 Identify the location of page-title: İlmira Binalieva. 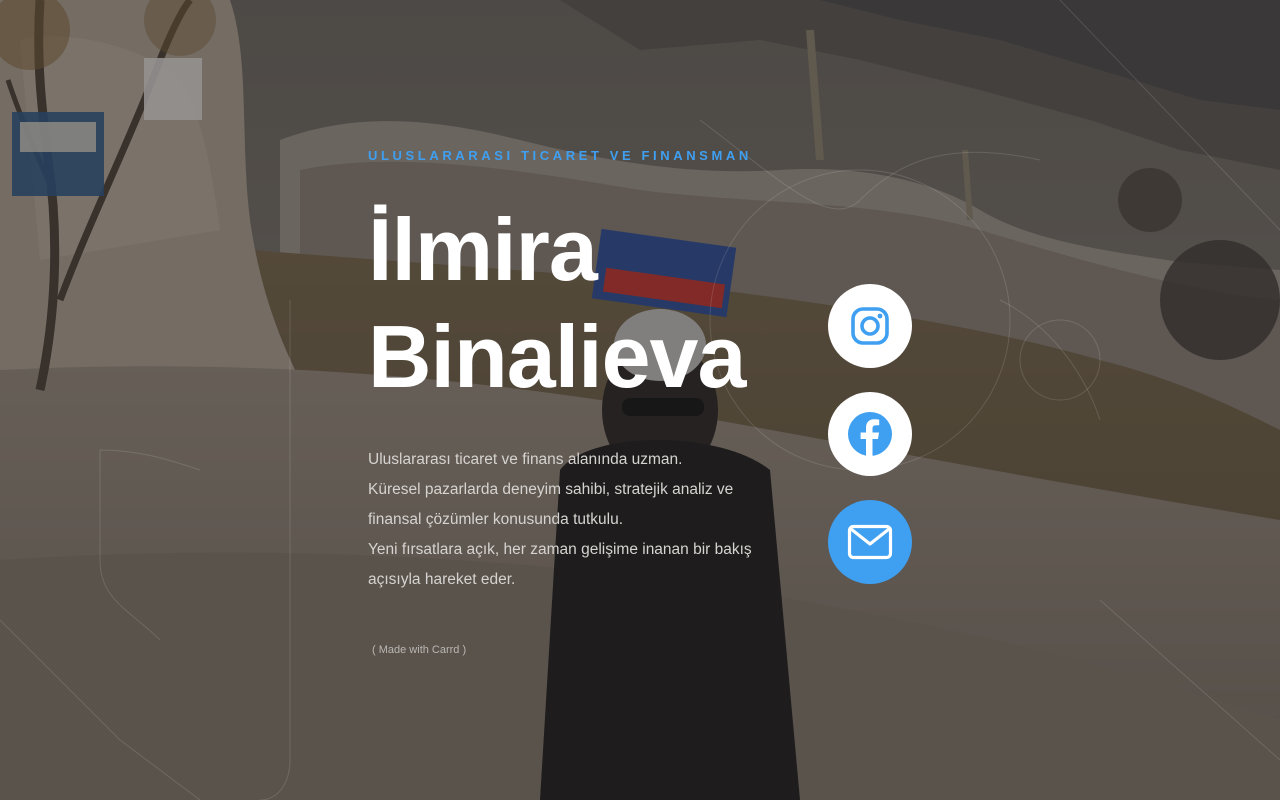
(588, 303).